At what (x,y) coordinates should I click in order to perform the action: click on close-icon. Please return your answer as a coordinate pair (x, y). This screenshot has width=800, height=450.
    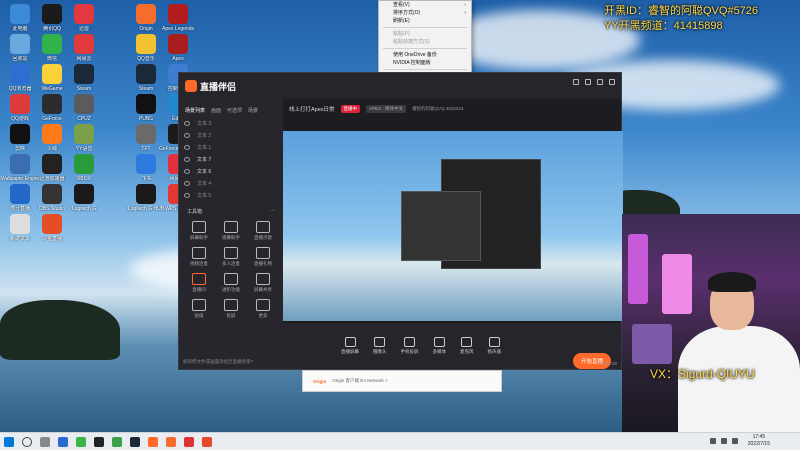
    Looking at the image, I should click on (612, 82).